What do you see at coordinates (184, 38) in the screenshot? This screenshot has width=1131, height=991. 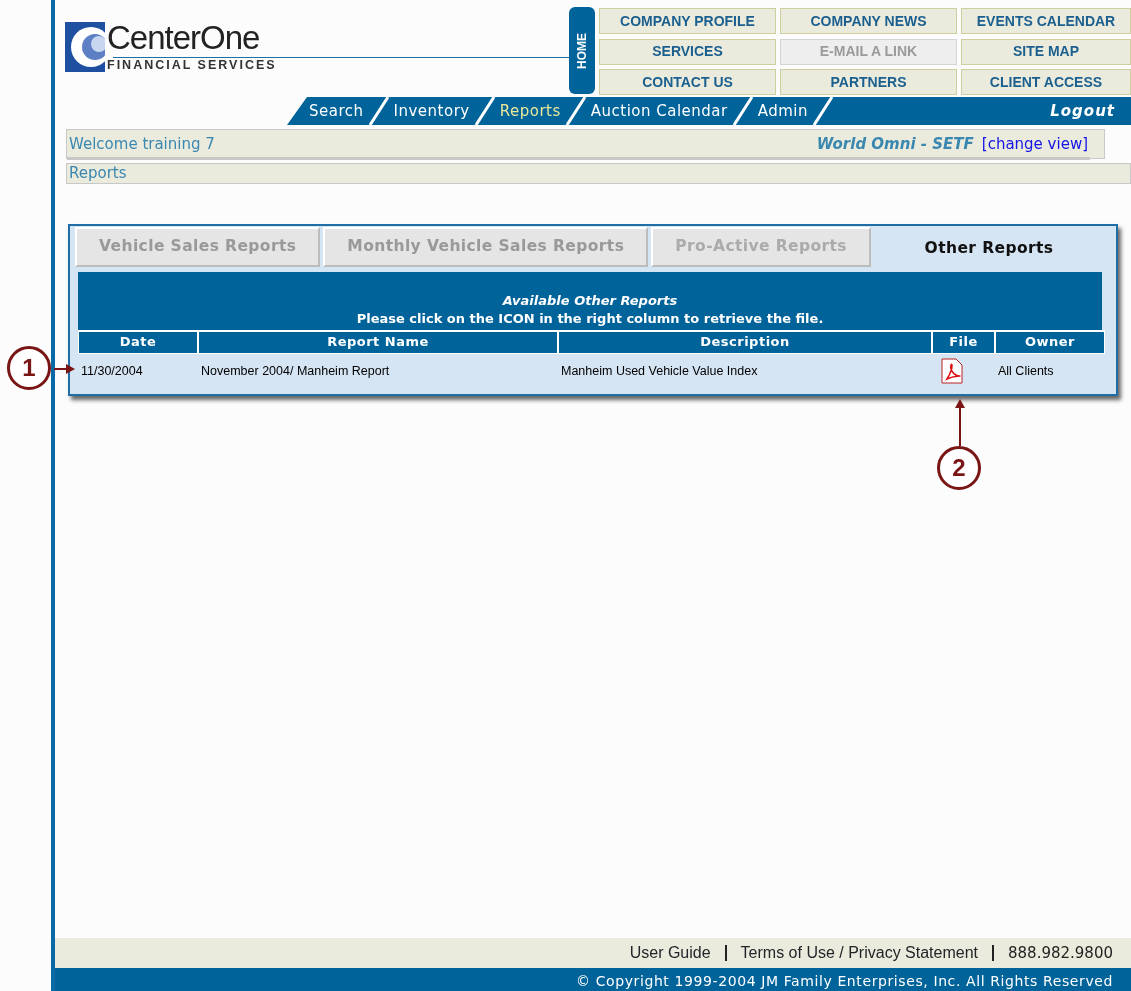 I see `logo-name: CenterOne` at bounding box center [184, 38].